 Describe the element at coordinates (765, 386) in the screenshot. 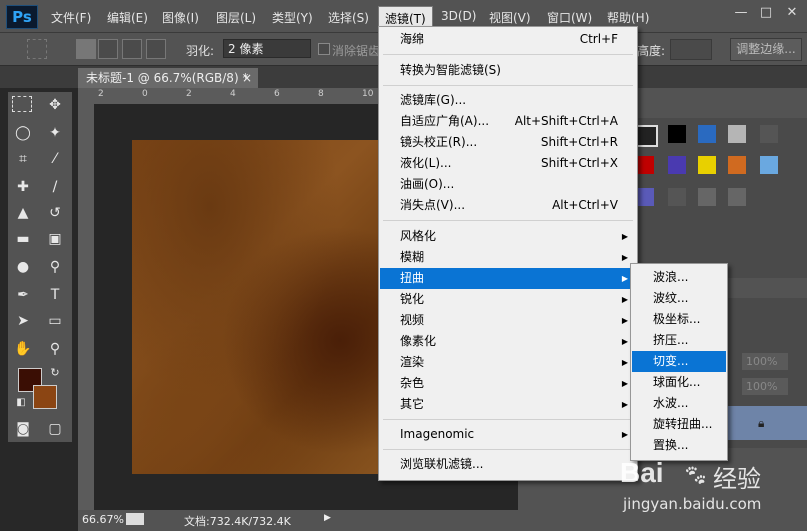

I see `fill-input: 100%` at that location.